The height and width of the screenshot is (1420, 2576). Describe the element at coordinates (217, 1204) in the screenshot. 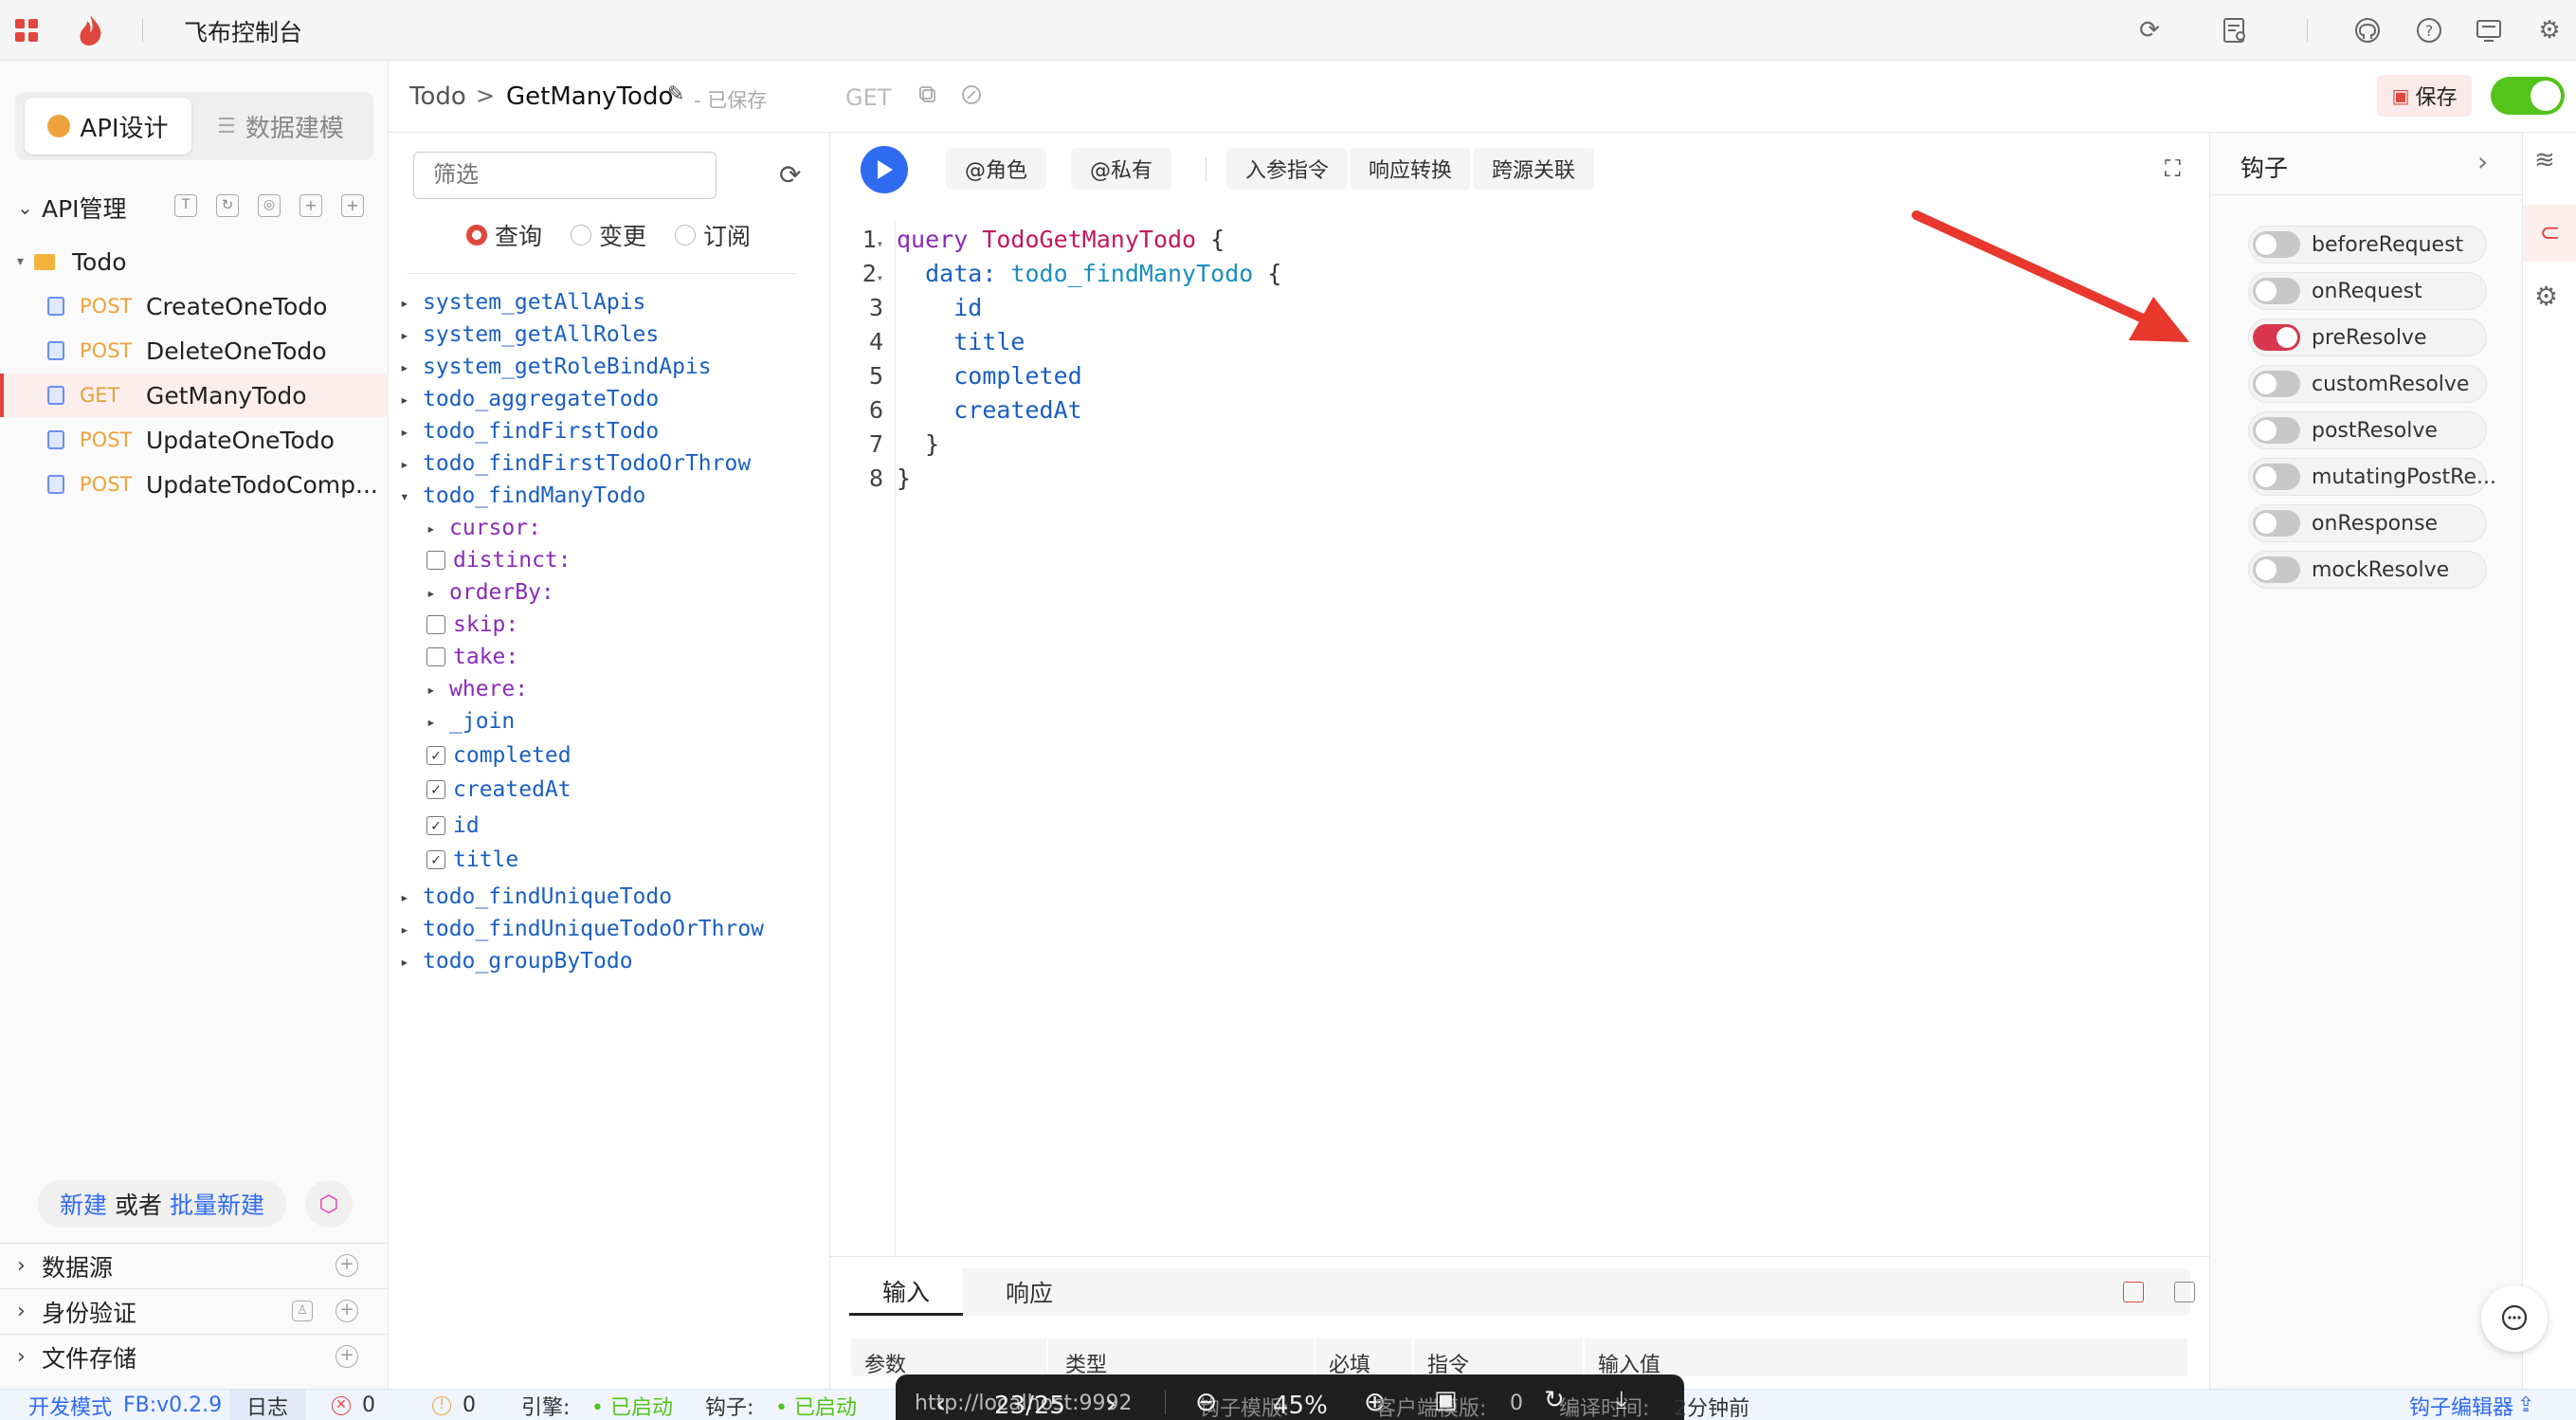

I see `batch-new-link: 批量新建` at that location.